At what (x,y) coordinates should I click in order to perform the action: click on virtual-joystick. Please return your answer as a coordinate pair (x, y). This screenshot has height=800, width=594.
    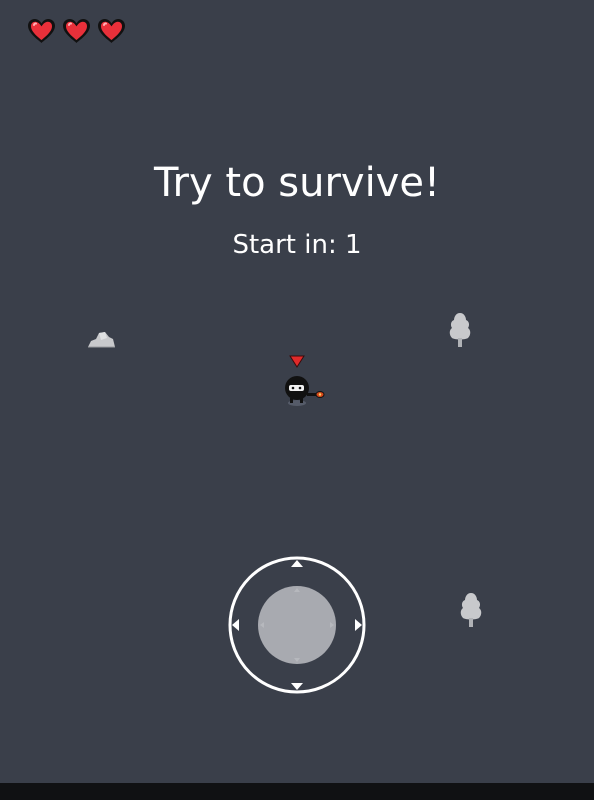
    Looking at the image, I should click on (297, 625).